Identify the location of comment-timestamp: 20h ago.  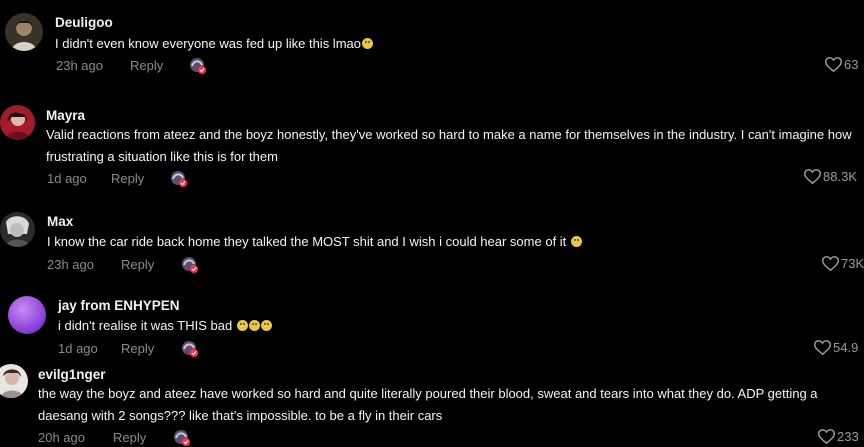
(61, 437).